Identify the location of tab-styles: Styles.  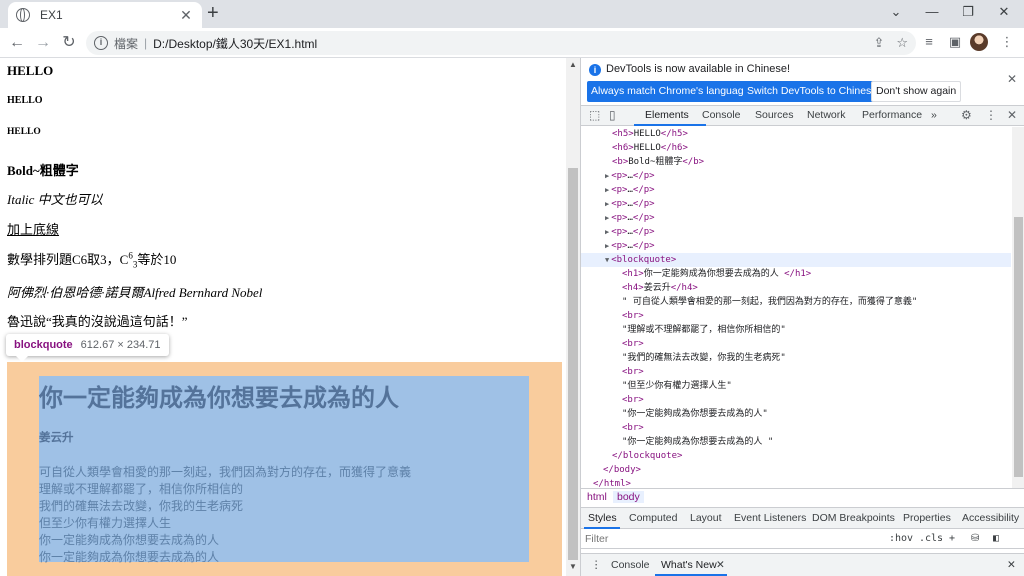
(602, 518).